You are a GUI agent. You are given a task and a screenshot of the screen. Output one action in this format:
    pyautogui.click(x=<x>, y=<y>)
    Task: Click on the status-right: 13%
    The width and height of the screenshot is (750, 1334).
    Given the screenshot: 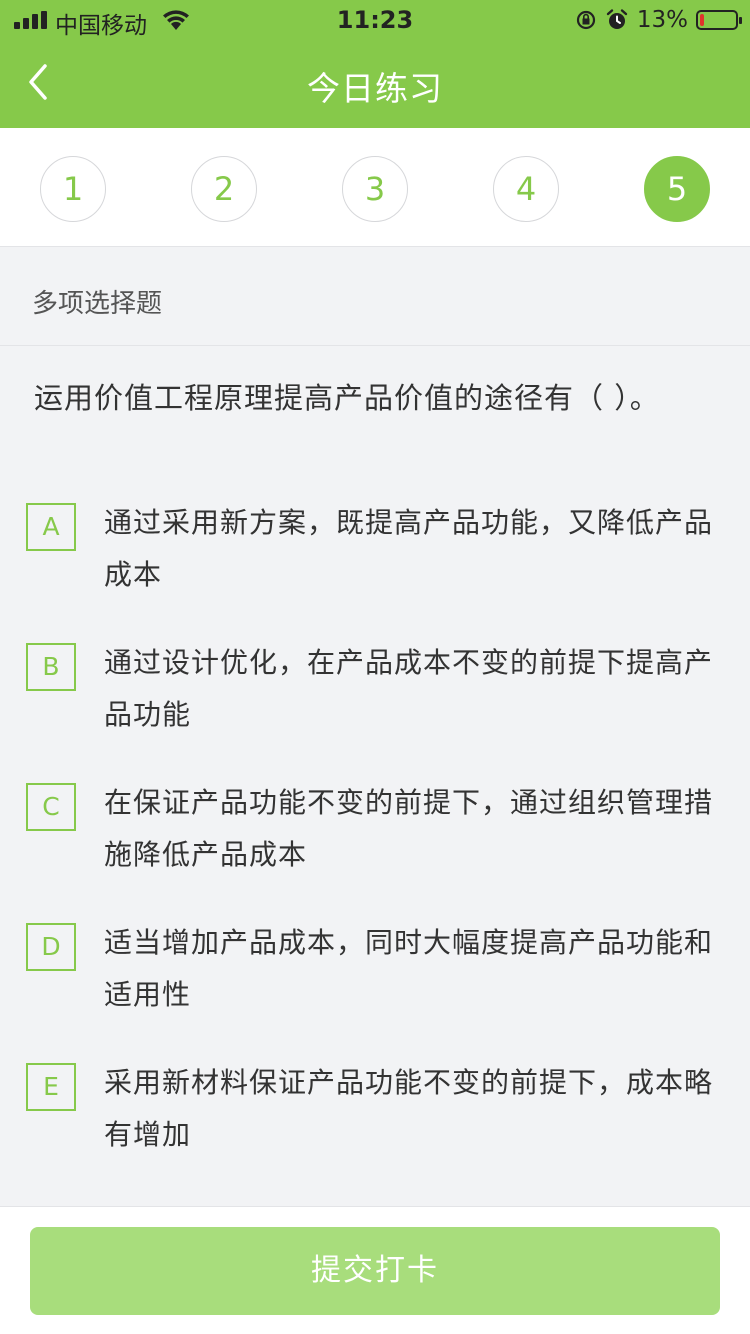 What is the action you would take?
    pyautogui.click(x=658, y=20)
    